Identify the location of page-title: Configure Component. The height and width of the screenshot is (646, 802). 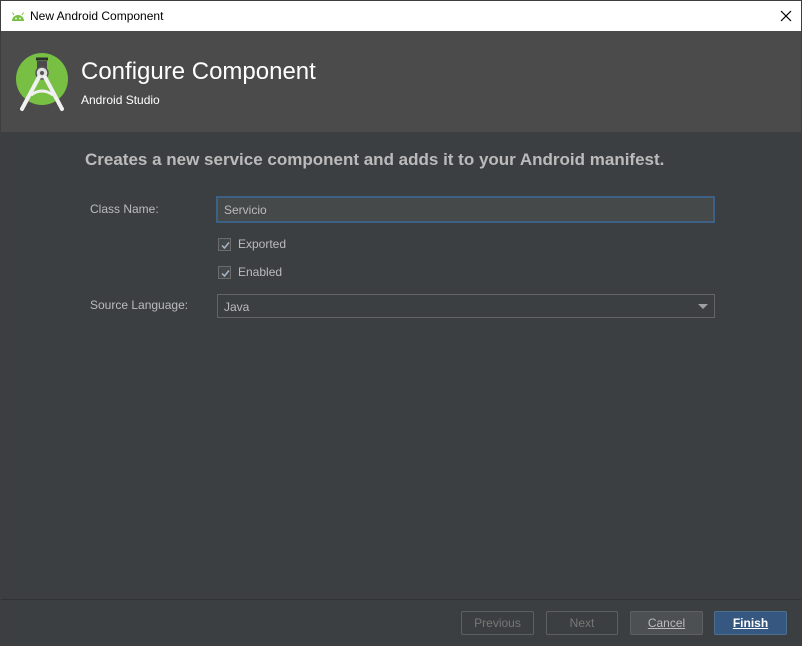
(198, 71).